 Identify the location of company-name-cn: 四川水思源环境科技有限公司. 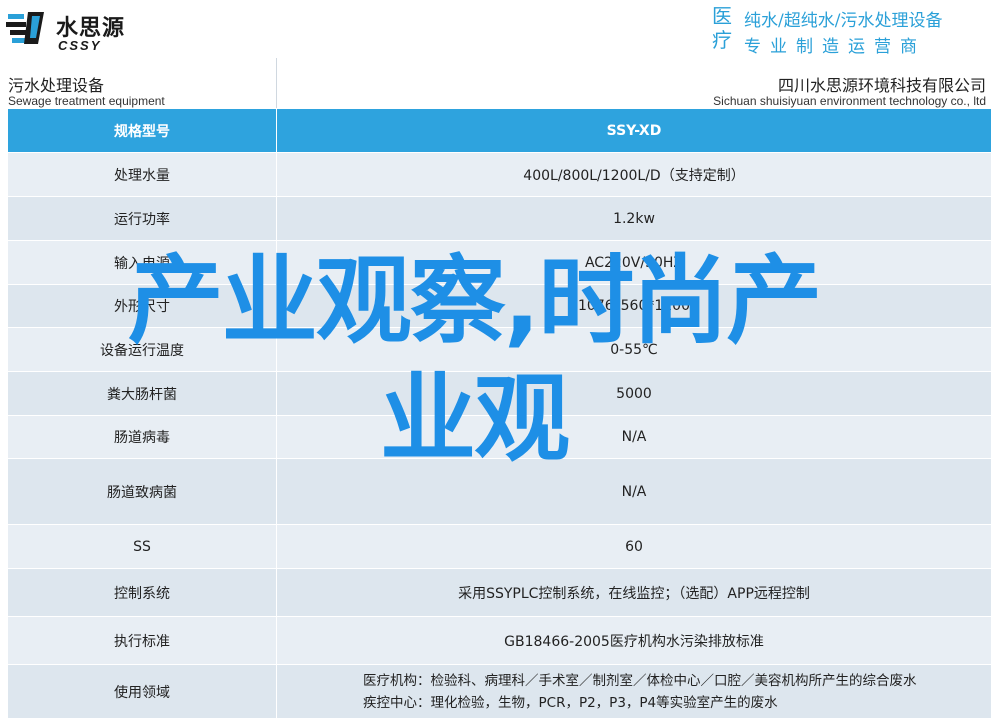
(881, 85).